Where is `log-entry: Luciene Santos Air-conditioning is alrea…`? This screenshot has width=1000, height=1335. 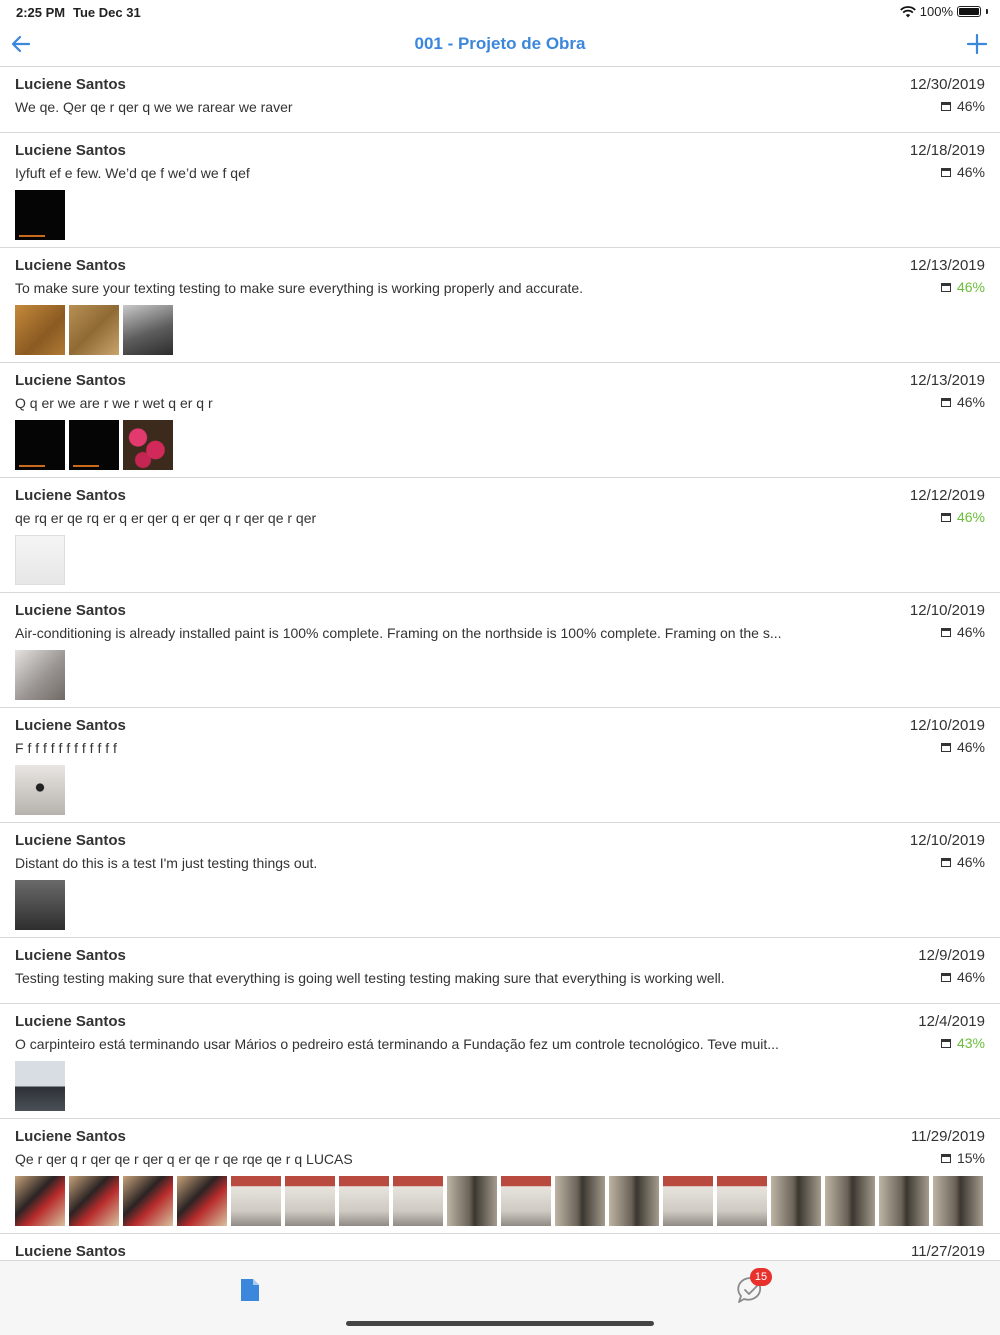
log-entry: Luciene Santos Air-conditioning is alrea… is located at coordinates (500, 650).